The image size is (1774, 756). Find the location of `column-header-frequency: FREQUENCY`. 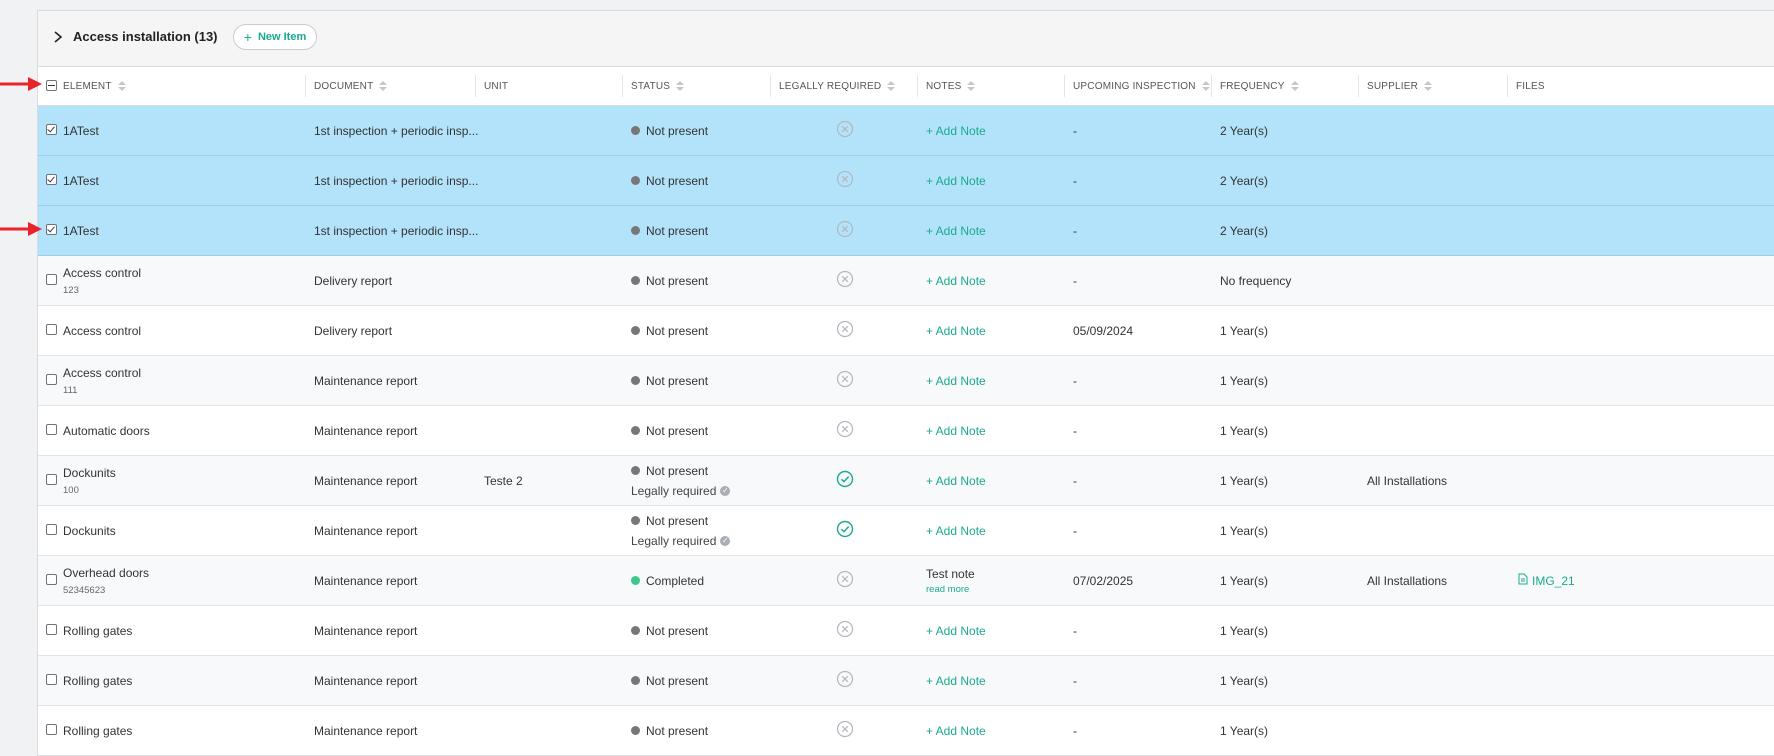

column-header-frequency: FREQUENCY is located at coordinates (1255, 86).